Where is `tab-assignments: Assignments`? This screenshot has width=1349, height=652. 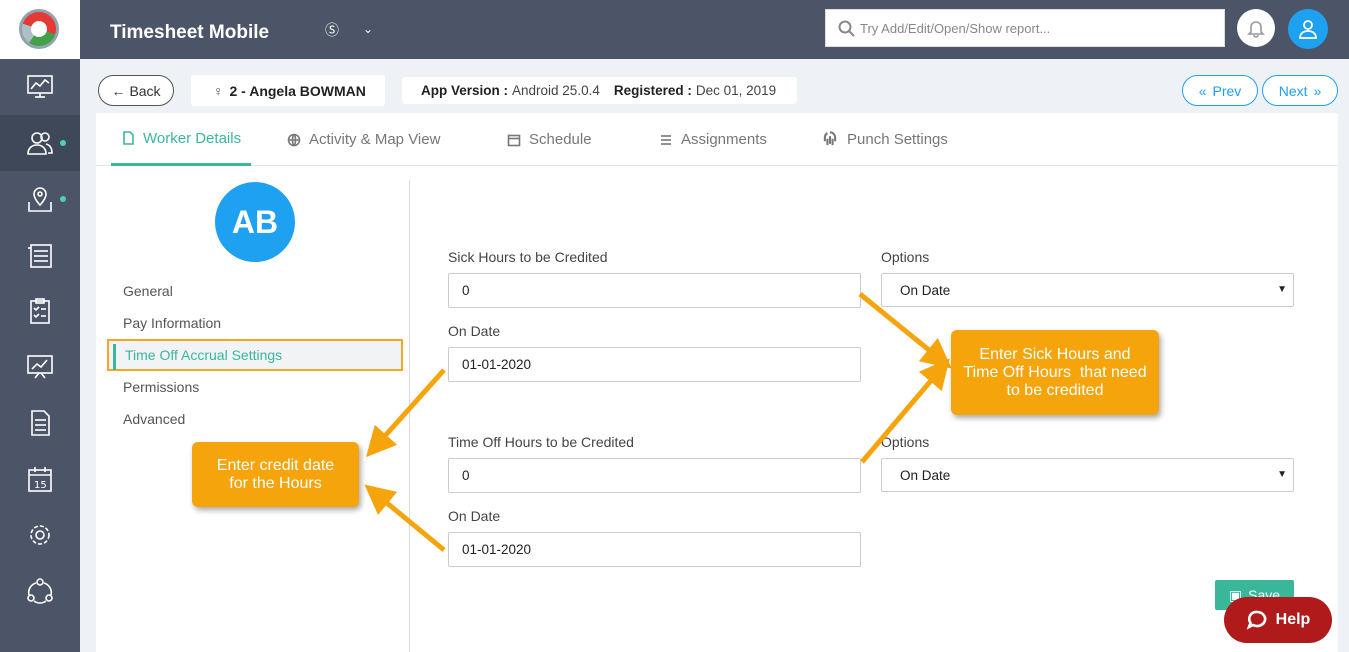
tab-assignments: Assignments is located at coordinates (713, 139).